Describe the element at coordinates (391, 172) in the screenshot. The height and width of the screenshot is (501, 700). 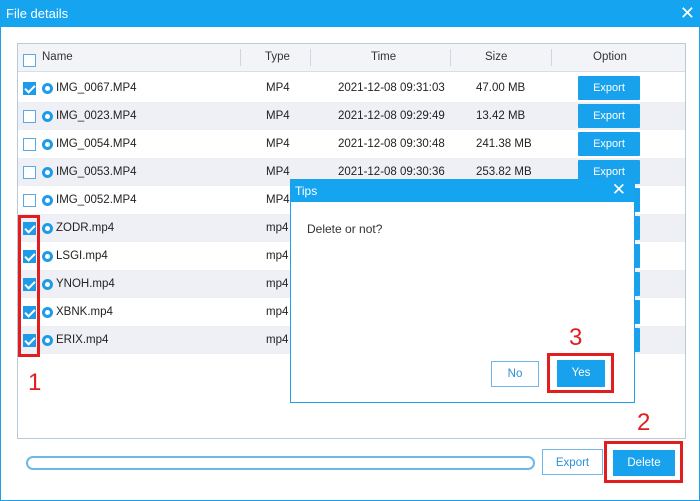
I see `file-time: 2021-12-08 09:30:36` at that location.